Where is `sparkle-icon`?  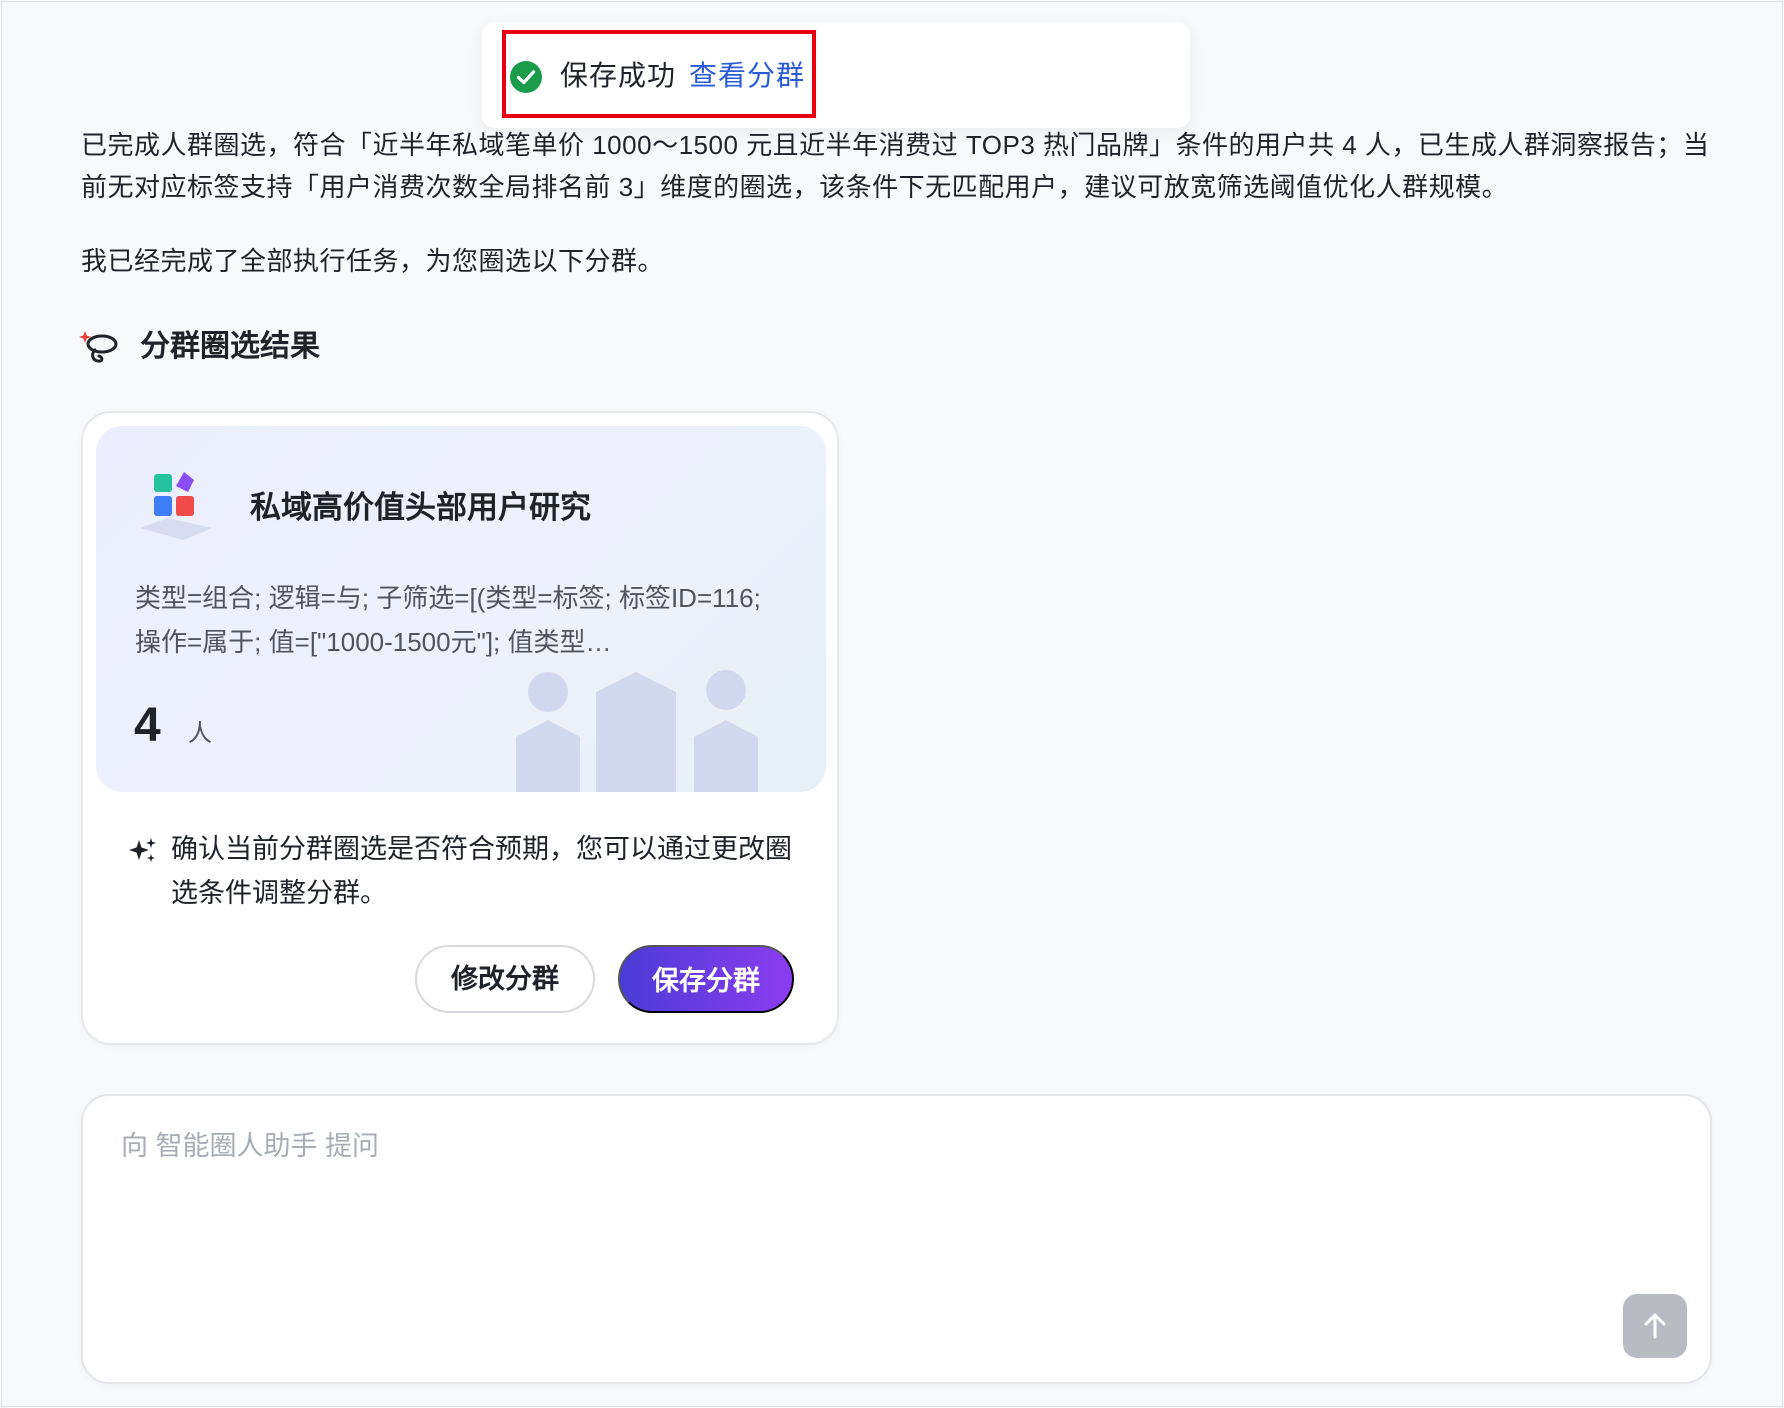 sparkle-icon is located at coordinates (142, 850).